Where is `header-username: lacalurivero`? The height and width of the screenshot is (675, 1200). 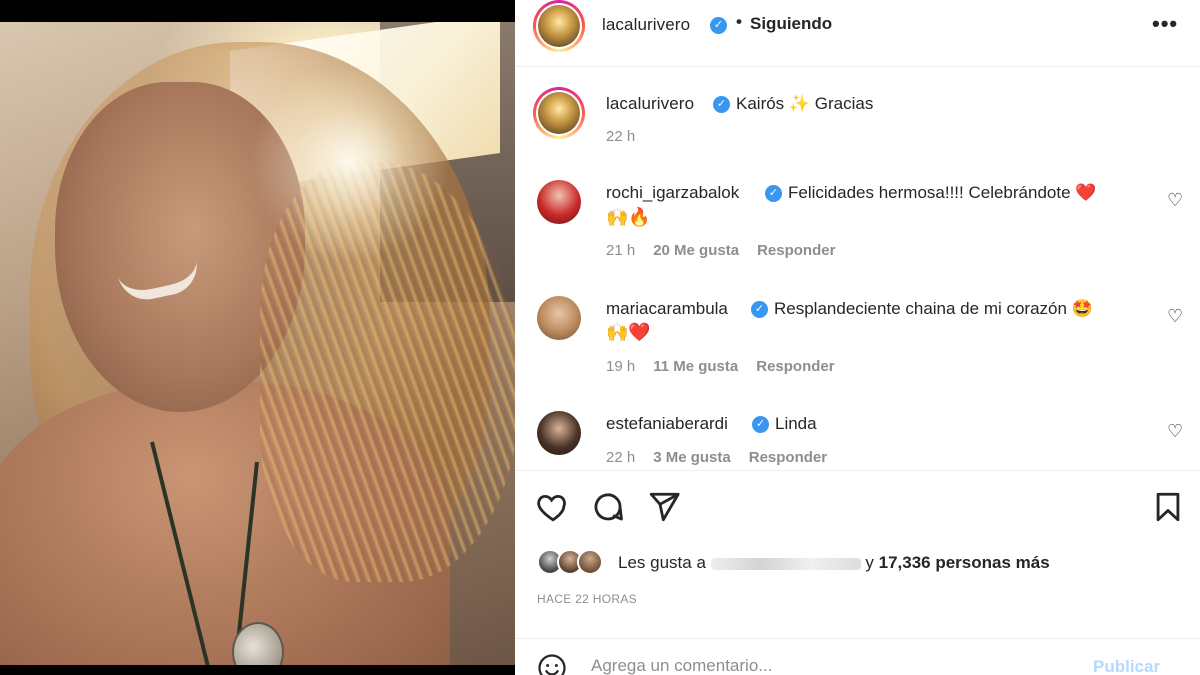 header-username: lacalurivero is located at coordinates (646, 25).